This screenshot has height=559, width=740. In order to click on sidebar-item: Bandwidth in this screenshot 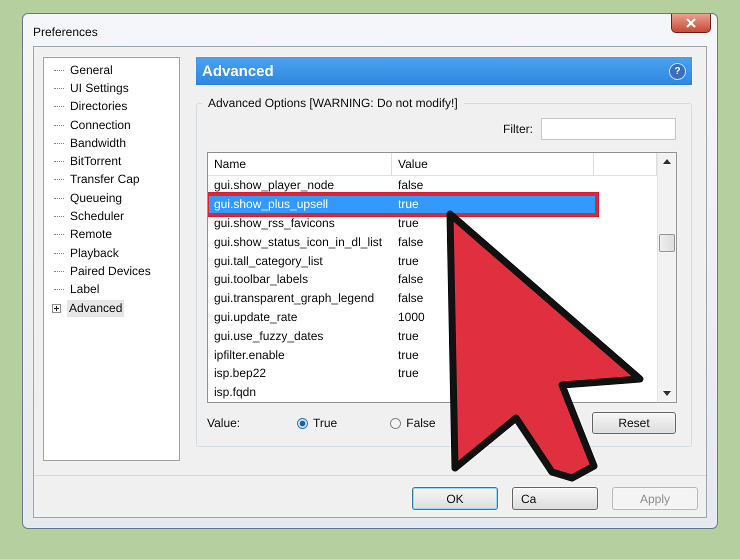, I will do `click(98, 143)`.